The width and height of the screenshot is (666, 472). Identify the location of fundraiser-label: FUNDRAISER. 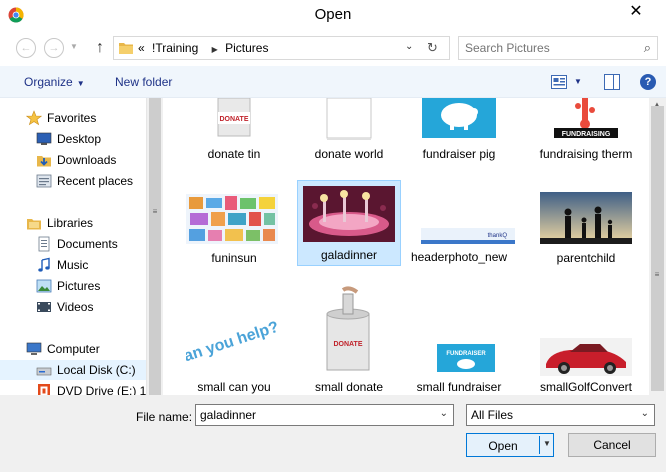
(466, 354).